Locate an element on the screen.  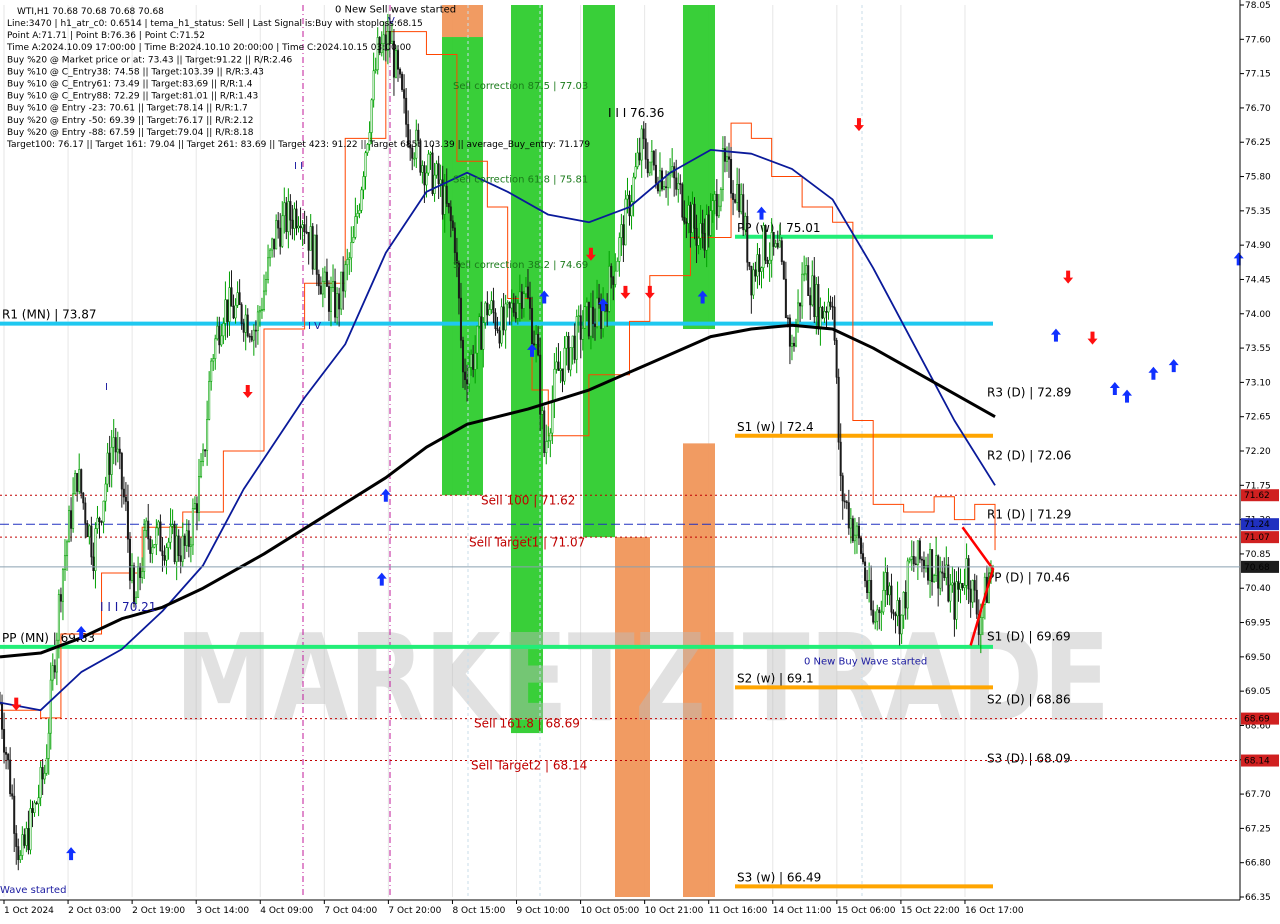
chart-annotation: Wave started is located at coordinates (33, 890).